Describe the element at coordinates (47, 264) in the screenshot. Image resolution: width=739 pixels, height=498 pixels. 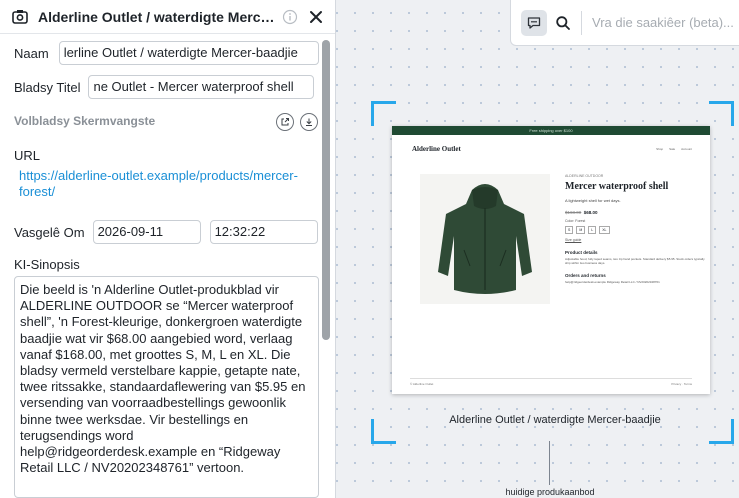
I see `summary-label: KI-Sinopsis` at that location.